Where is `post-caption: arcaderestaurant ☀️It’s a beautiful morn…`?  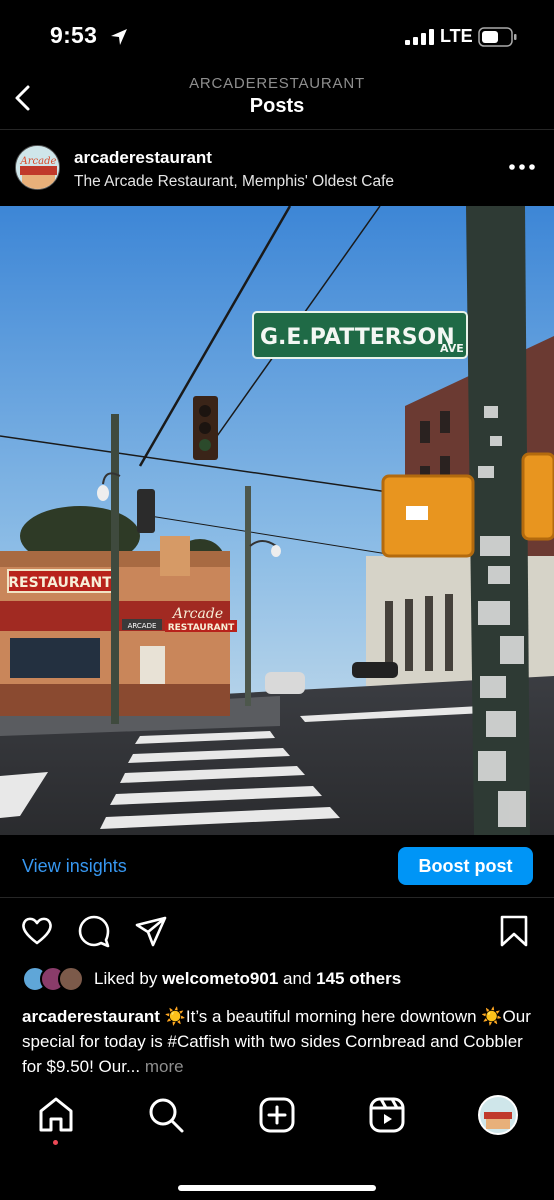 post-caption: arcaderestaurant ☀️It’s a beautiful morn… is located at coordinates (279, 1041).